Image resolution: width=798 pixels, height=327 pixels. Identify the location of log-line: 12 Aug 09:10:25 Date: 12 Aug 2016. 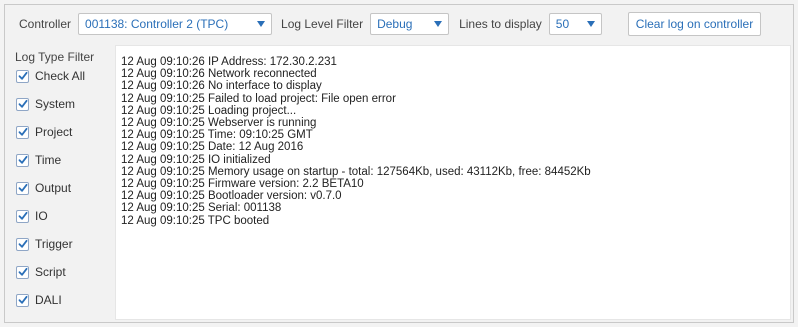
(212, 147).